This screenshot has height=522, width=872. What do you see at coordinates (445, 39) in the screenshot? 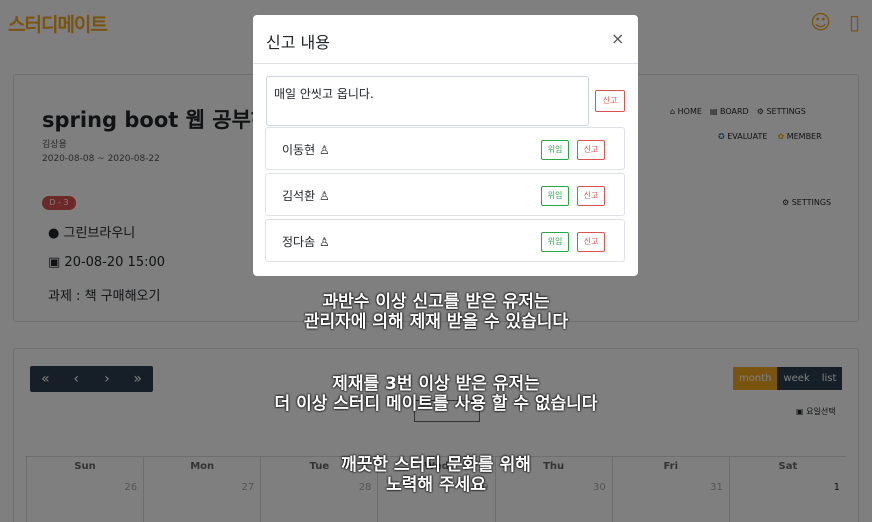
I see `modal-header: 신고 내용 ×` at bounding box center [445, 39].